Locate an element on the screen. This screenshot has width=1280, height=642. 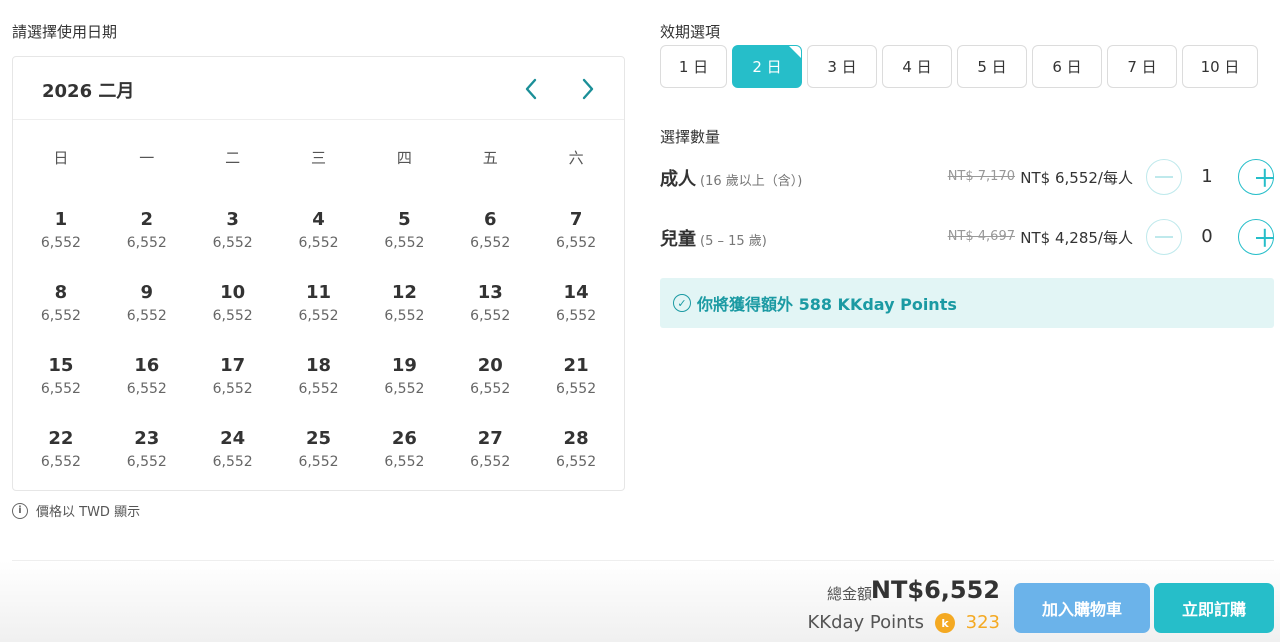
day-number: 17 is located at coordinates (233, 365).